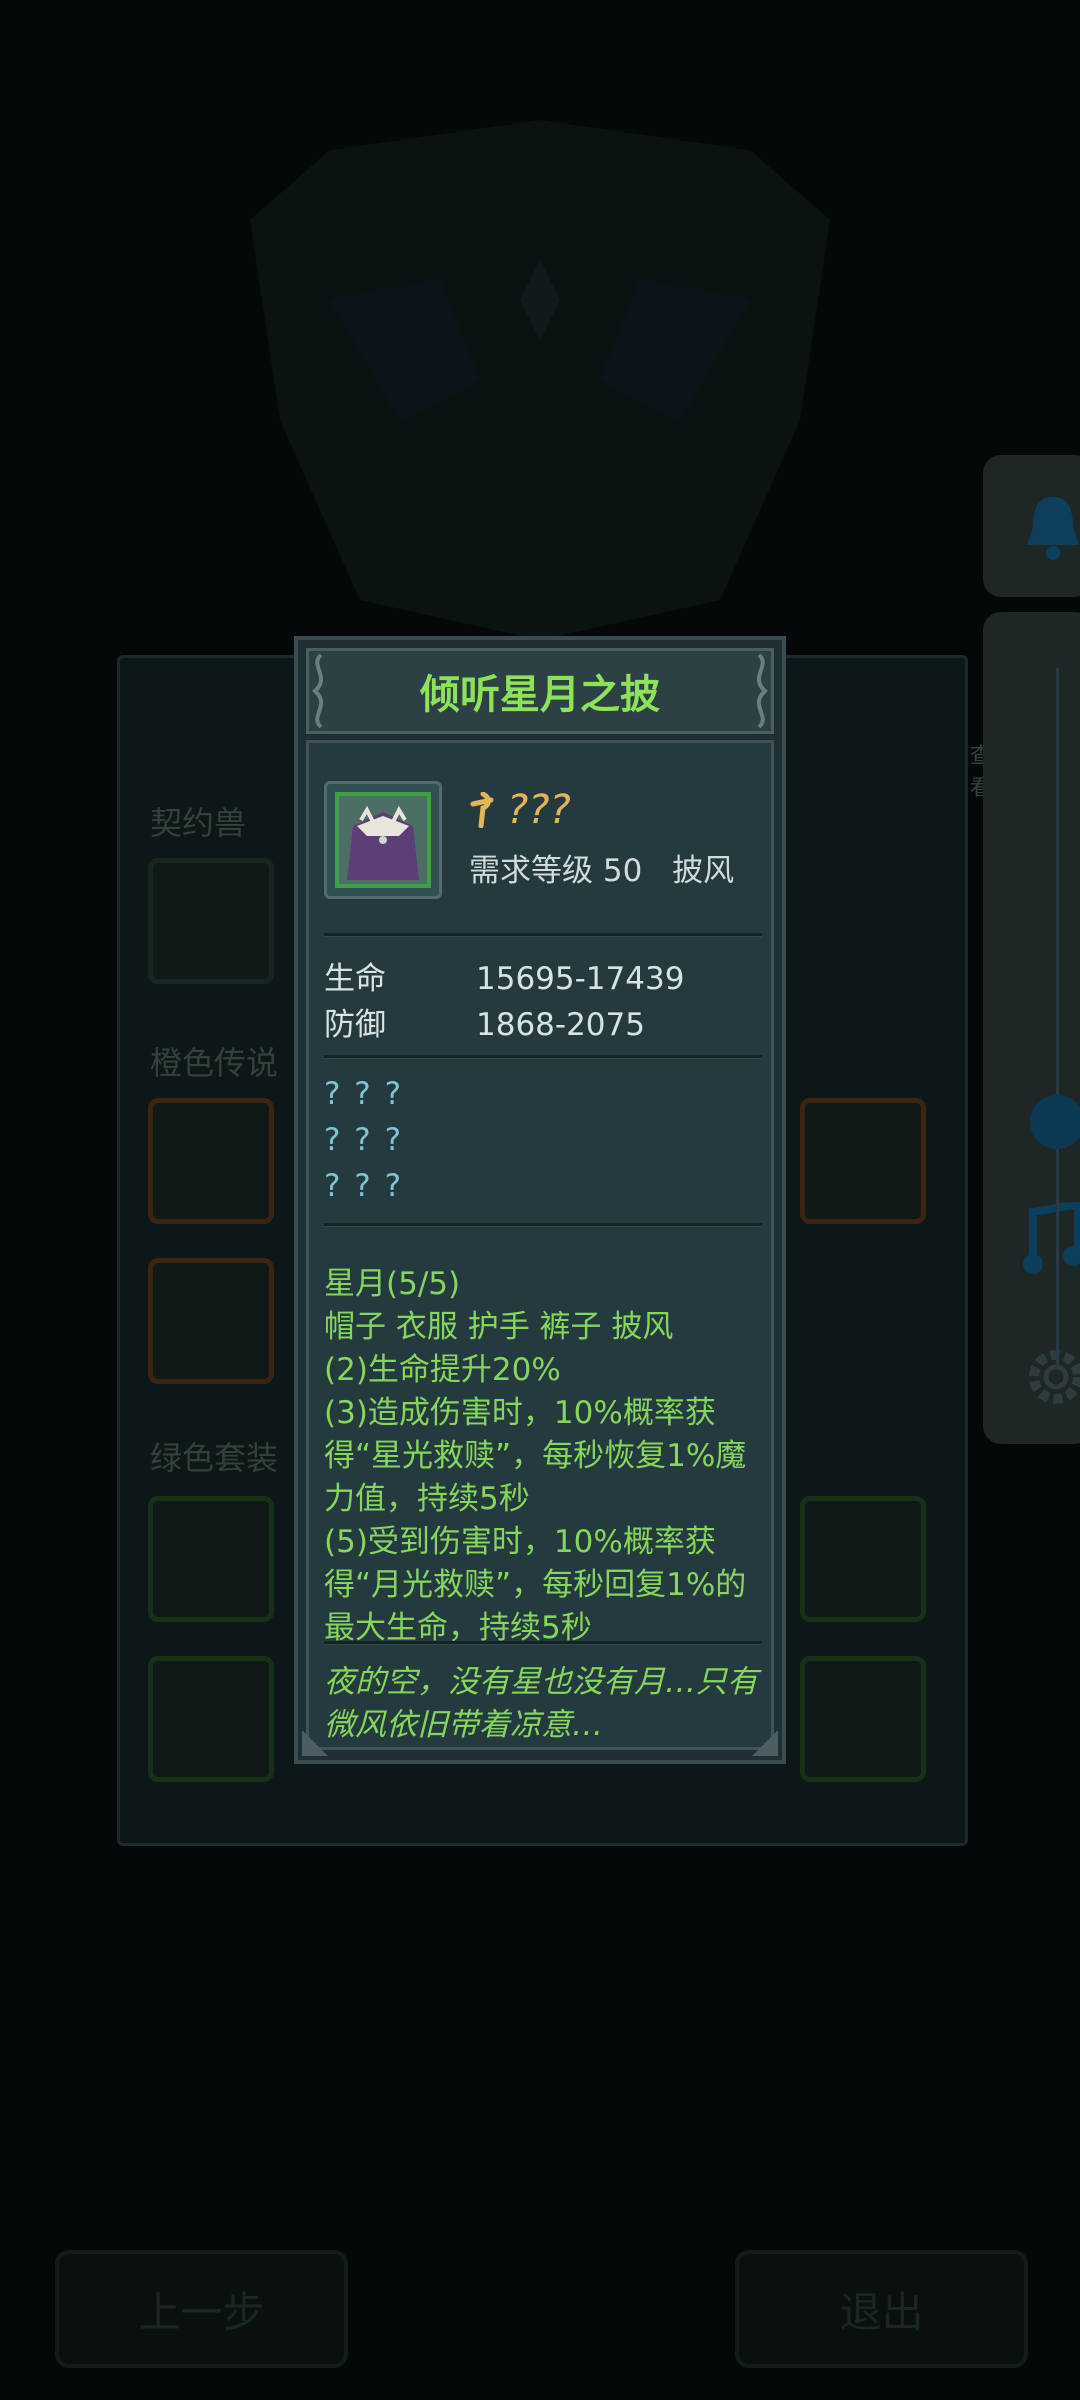 The width and height of the screenshot is (1080, 2400). Describe the element at coordinates (540, 695) in the screenshot. I see `item-title: 倾听星月之披` at that location.